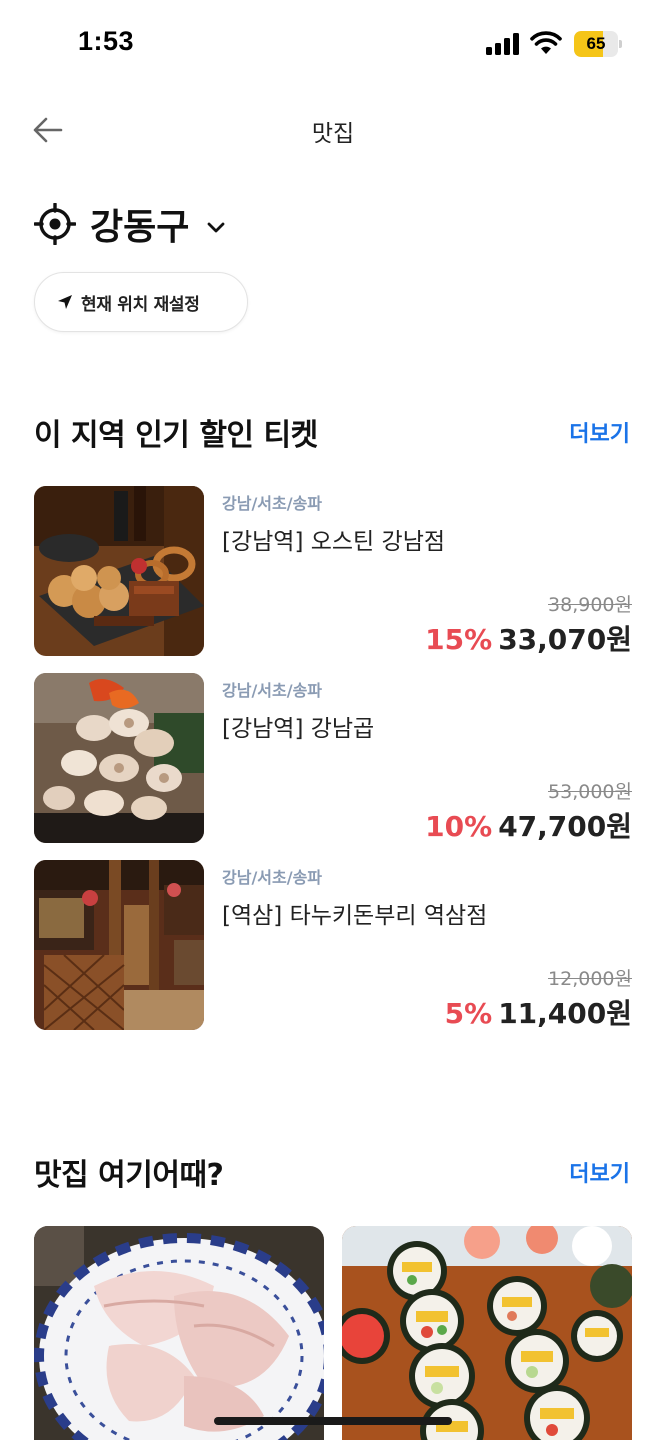 The width and height of the screenshot is (666, 1440). I want to click on ticket-discount: 15%, so click(459, 639).